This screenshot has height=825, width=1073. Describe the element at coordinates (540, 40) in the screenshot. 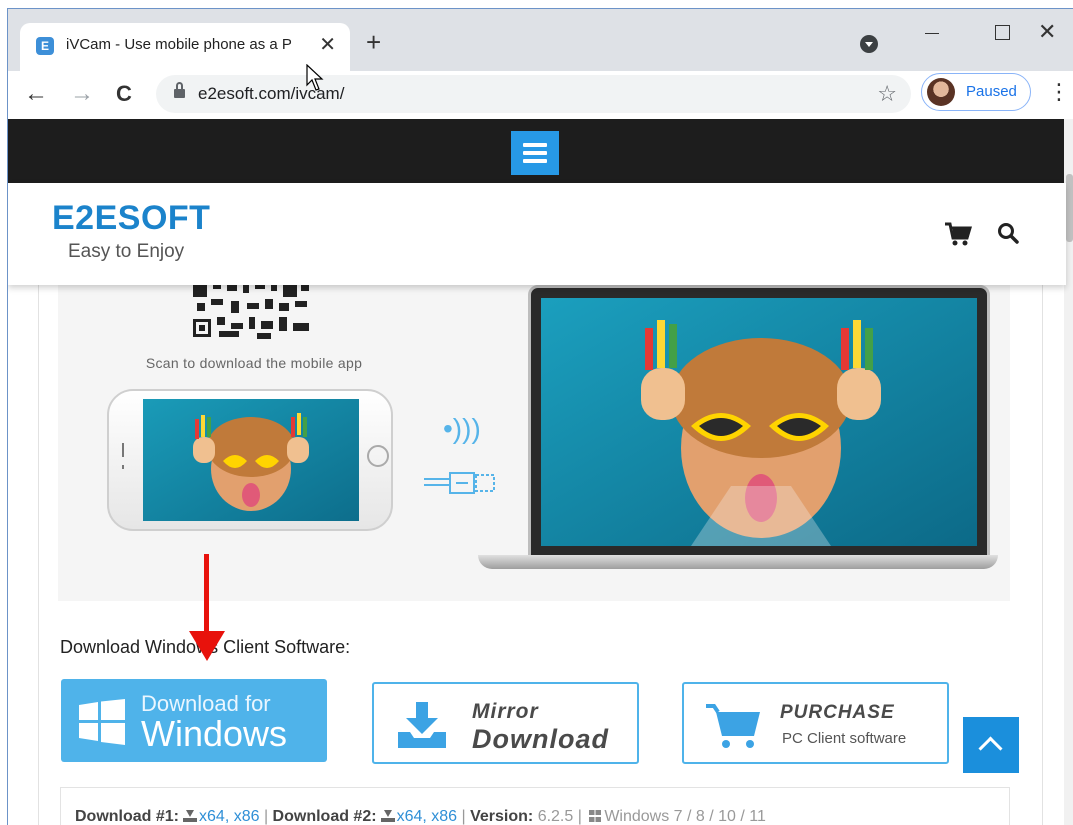

I see `tab-strip: E iVCam - Use mobile phone as a P ✕ + ✕` at that location.